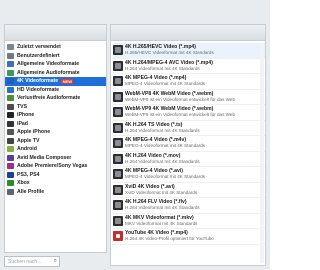  Describe the element at coordinates (34, 132) in the screenshot. I see `category-label: Apple iPhone` at that location.